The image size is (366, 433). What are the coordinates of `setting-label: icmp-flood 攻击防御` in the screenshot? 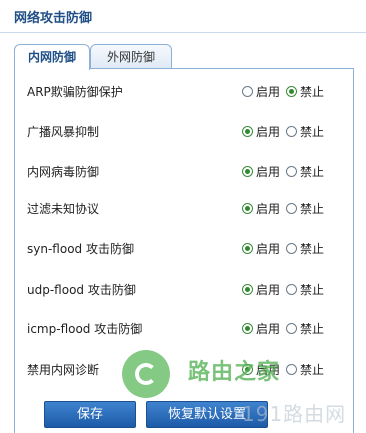 It's located at (85, 328).